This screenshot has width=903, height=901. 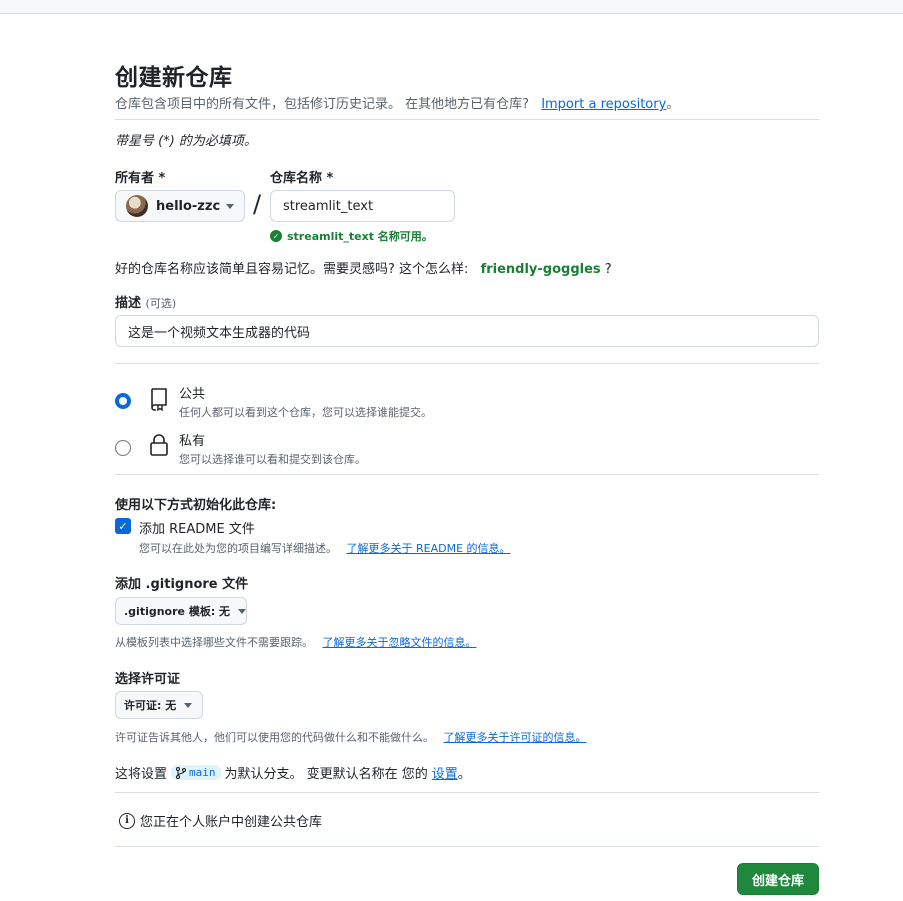 What do you see at coordinates (219, 333) in the screenshot?
I see `description-value: 这是一个视频文本生成器的代码` at bounding box center [219, 333].